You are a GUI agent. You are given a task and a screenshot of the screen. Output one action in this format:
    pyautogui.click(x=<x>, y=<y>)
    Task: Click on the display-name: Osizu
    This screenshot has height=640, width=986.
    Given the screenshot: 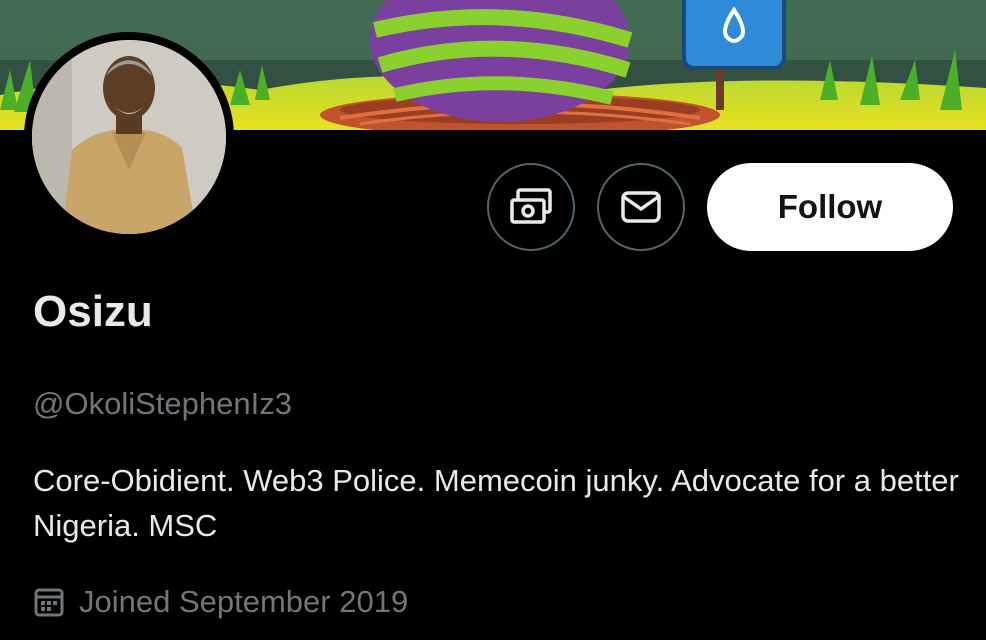 What is the action you would take?
    pyautogui.click(x=93, y=311)
    